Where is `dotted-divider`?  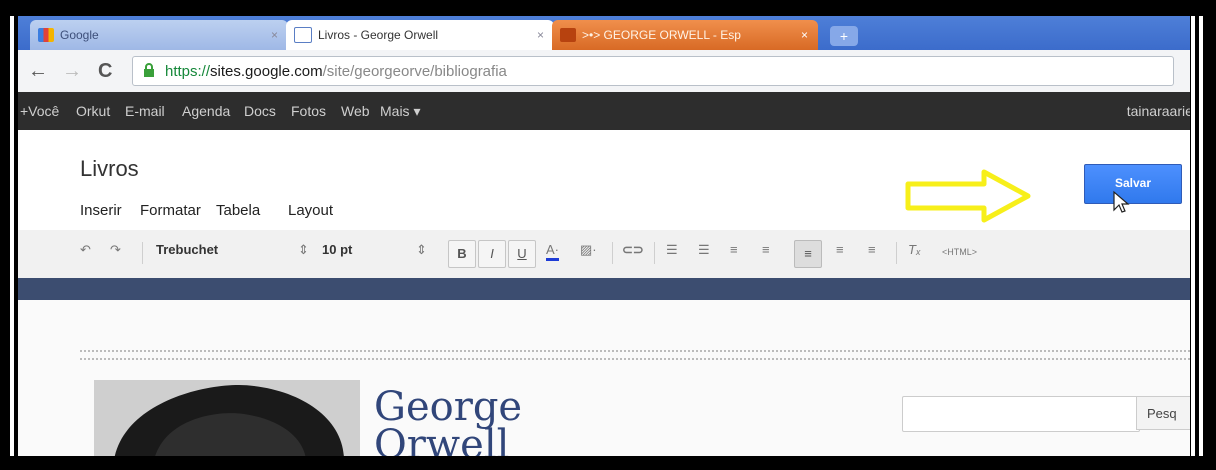 dotted-divider is located at coordinates (635, 355).